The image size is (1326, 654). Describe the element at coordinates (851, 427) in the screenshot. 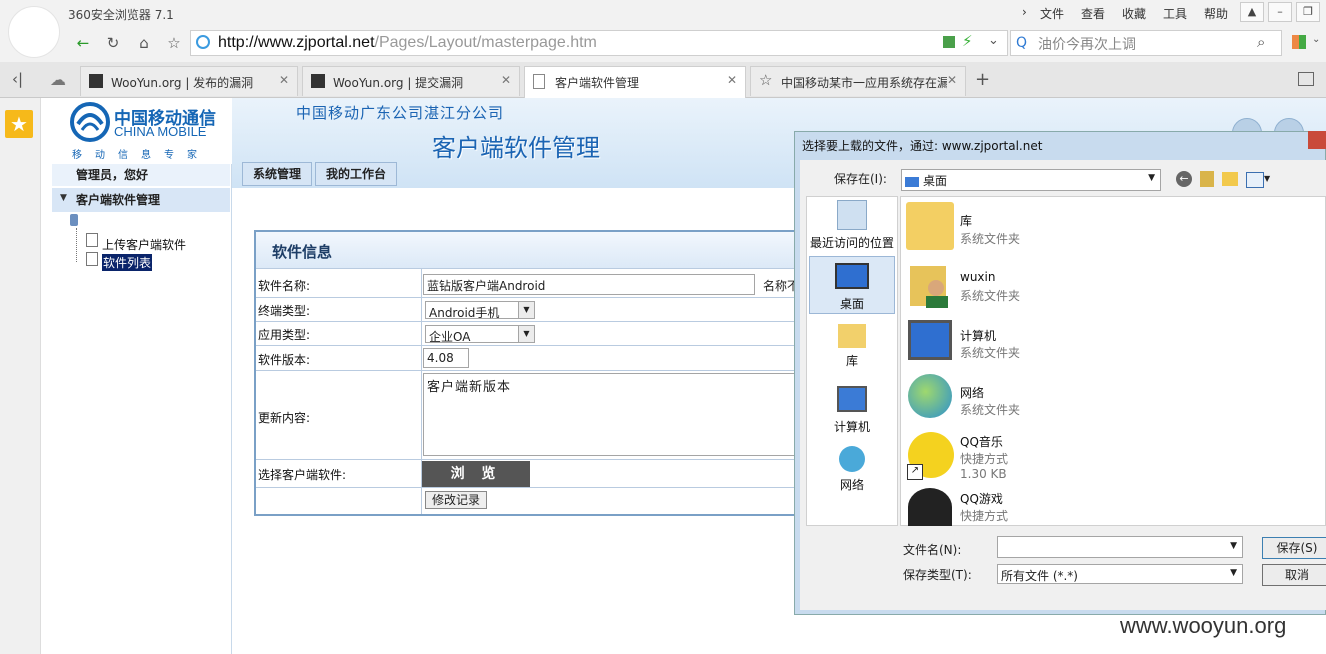

I see `place-label: 计算机` at that location.